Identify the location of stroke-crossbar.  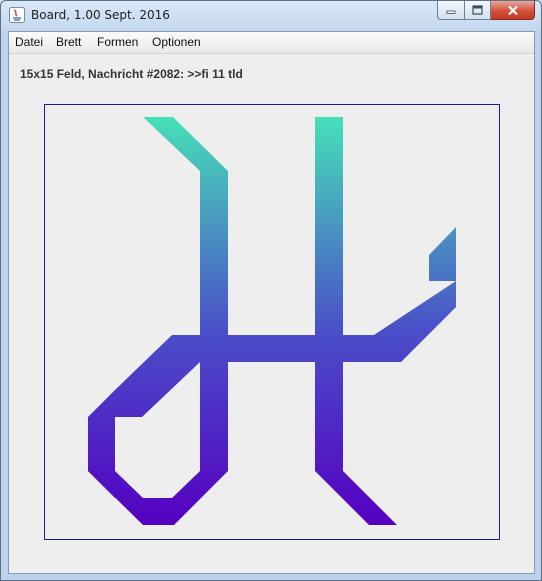
(273, 348).